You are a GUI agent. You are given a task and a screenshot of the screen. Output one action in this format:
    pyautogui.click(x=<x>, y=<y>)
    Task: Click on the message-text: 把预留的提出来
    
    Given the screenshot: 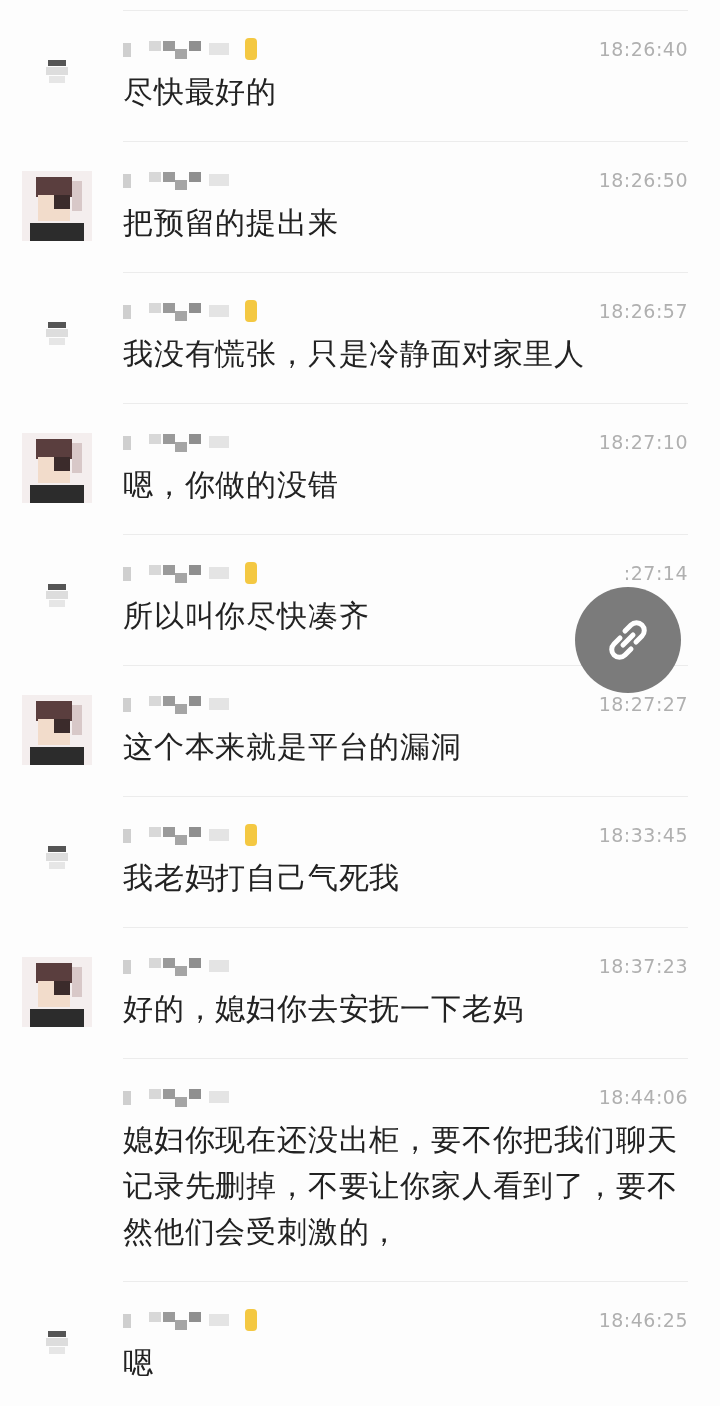 What is the action you would take?
    pyautogui.click(x=231, y=223)
    